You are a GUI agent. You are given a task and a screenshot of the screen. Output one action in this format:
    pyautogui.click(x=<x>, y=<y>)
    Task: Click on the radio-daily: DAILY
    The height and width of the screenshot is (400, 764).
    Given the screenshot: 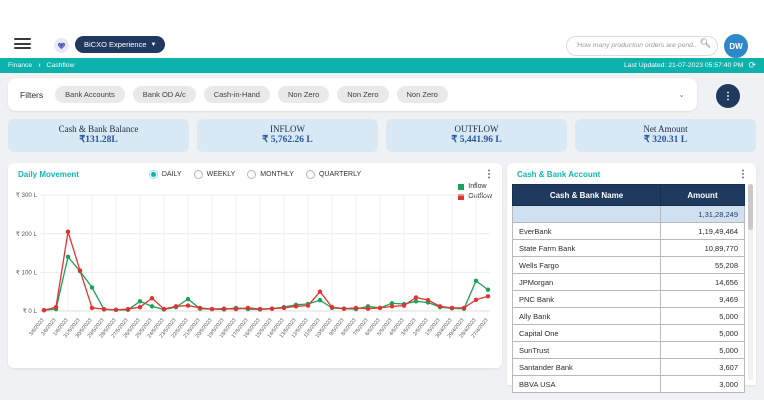 What is the action you would take?
    pyautogui.click(x=165, y=174)
    